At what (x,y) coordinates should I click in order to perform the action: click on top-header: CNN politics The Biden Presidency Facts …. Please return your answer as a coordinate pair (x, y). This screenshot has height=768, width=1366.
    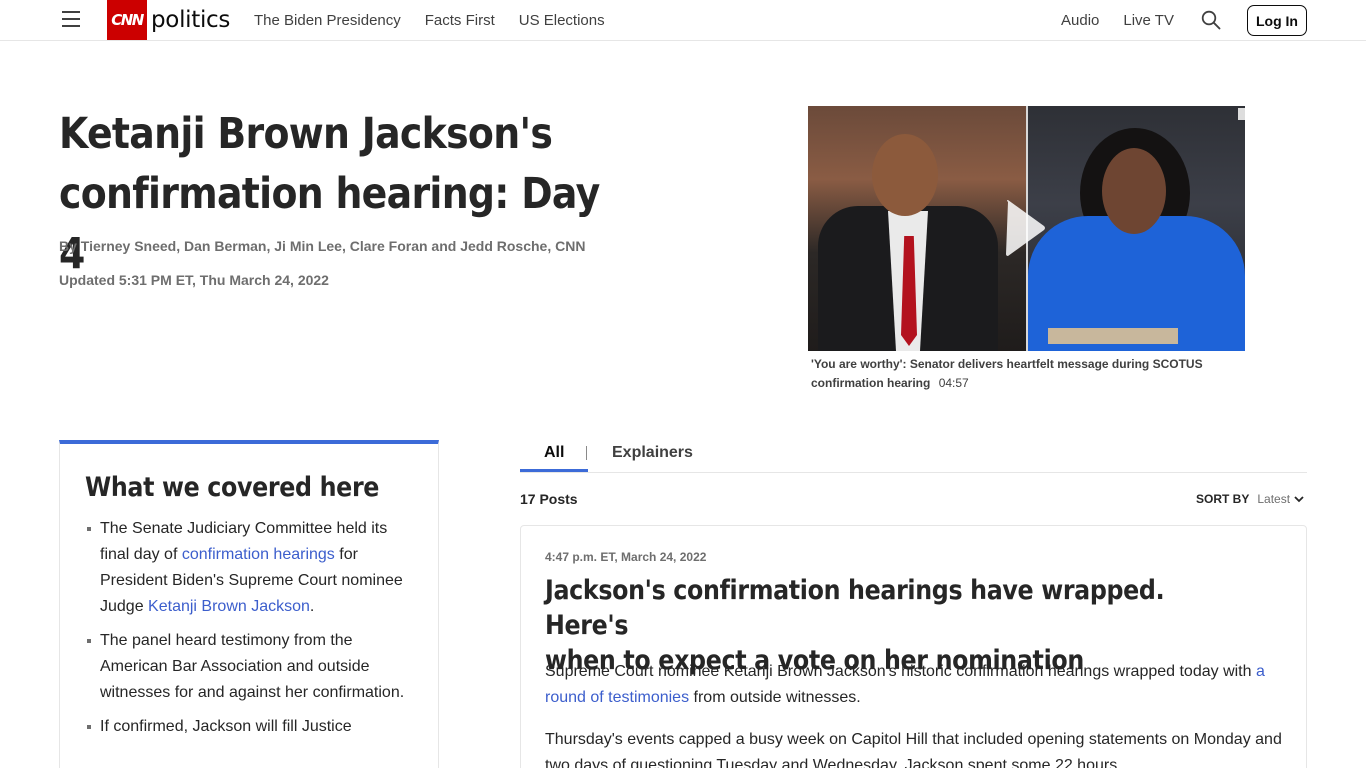
    Looking at the image, I should click on (683, 20).